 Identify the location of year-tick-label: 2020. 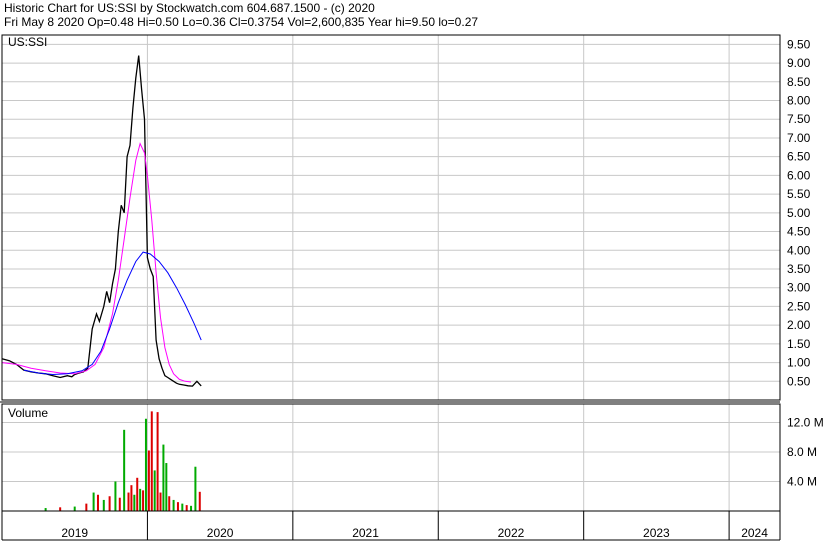
(220, 533).